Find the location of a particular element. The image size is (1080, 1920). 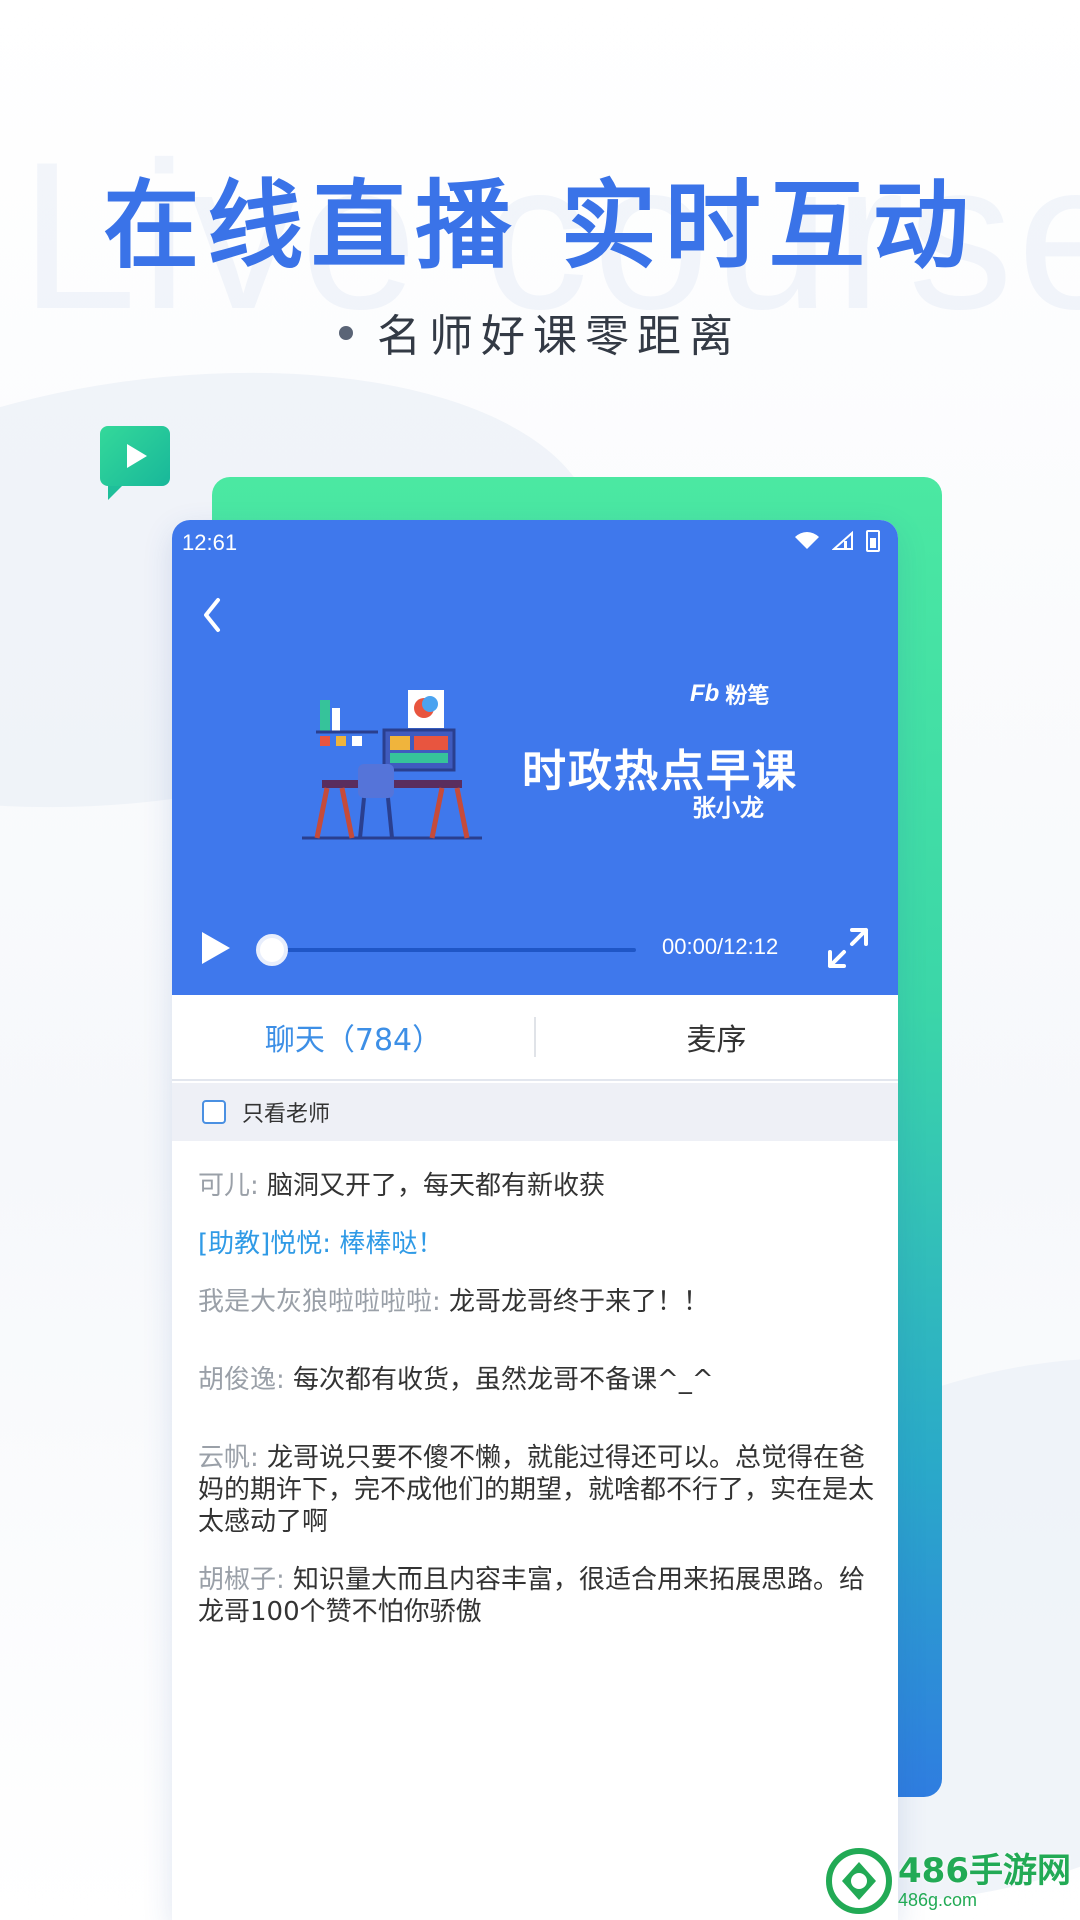

chat-play-badge-icon is located at coordinates (135, 463).